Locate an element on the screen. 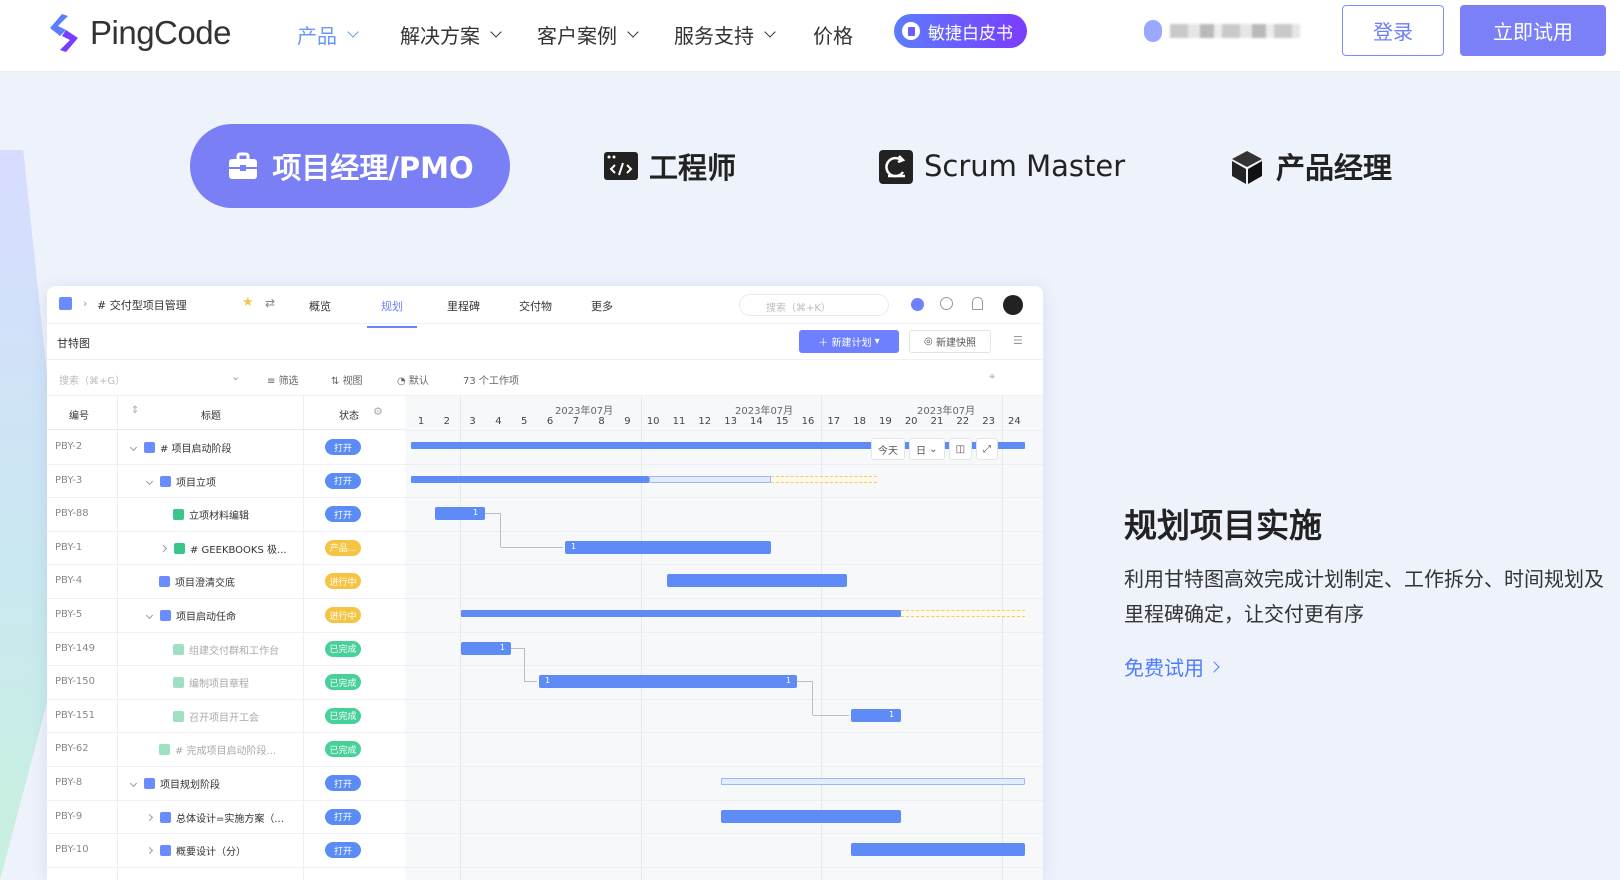 Image resolution: width=1620 pixels, height=880 pixels. new-plan-button: ＋ 新建计划 ▾ is located at coordinates (849, 341).